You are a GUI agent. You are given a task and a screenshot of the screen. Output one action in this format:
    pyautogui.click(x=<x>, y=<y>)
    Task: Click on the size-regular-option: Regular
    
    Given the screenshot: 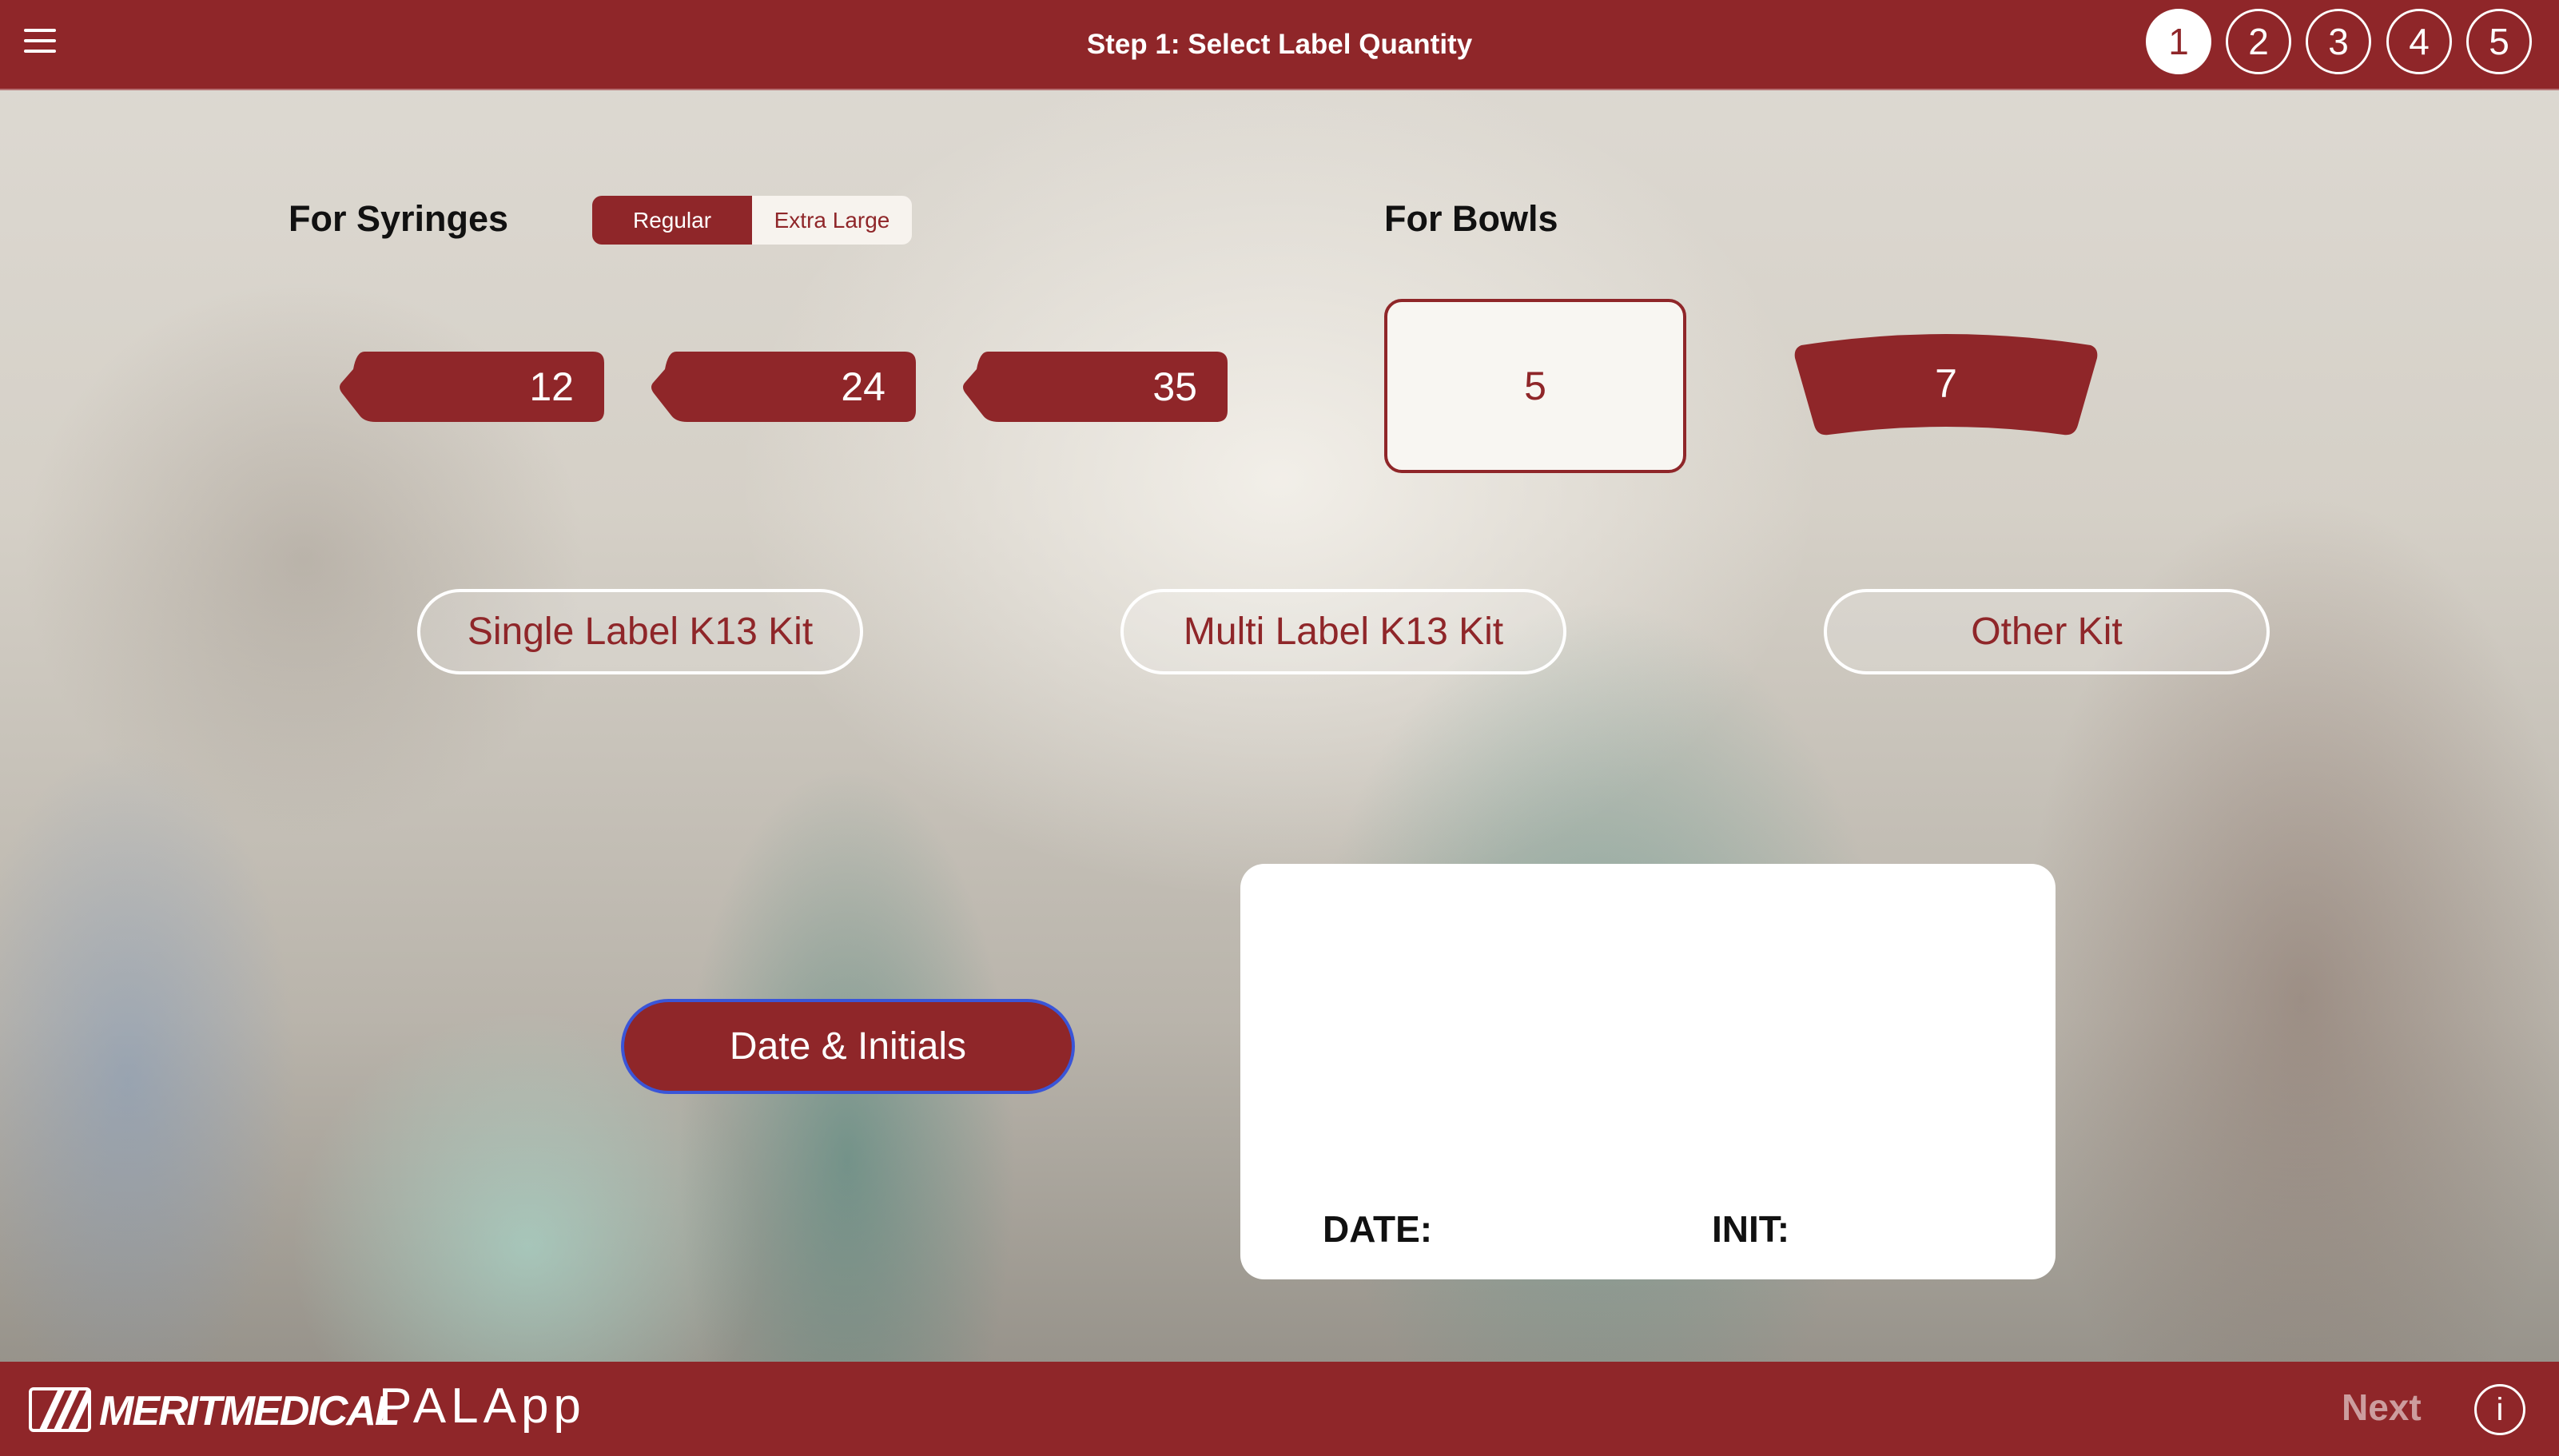 What is the action you would take?
    pyautogui.click(x=672, y=220)
    